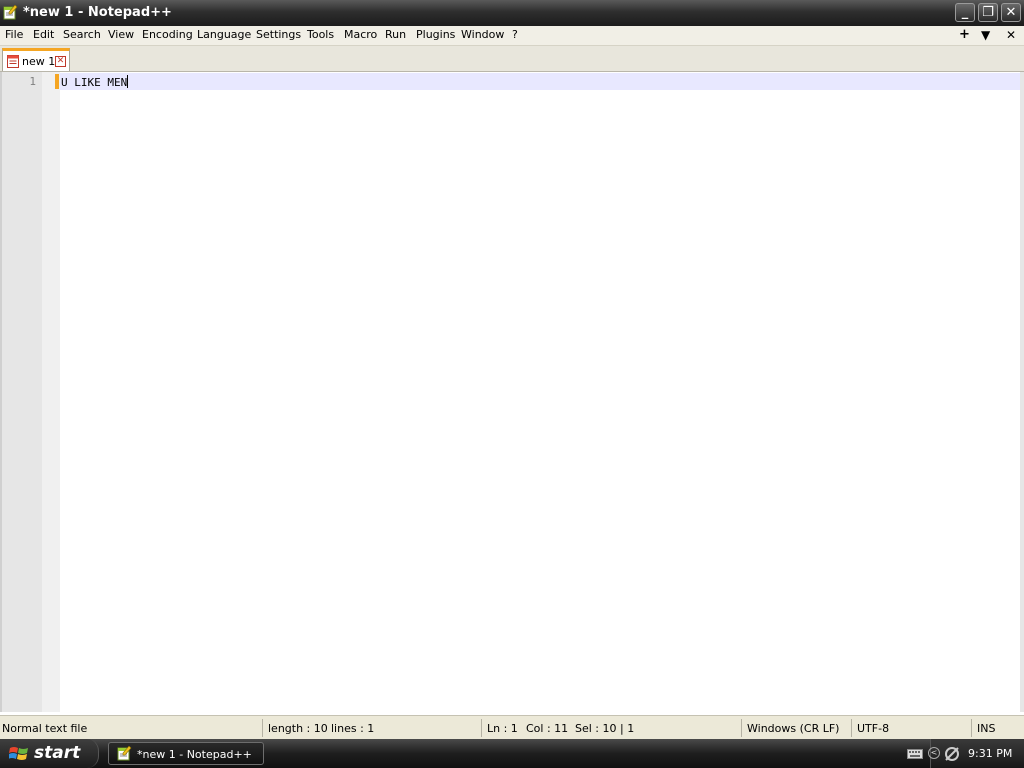  I want to click on close-button: ✕, so click(1011, 12).